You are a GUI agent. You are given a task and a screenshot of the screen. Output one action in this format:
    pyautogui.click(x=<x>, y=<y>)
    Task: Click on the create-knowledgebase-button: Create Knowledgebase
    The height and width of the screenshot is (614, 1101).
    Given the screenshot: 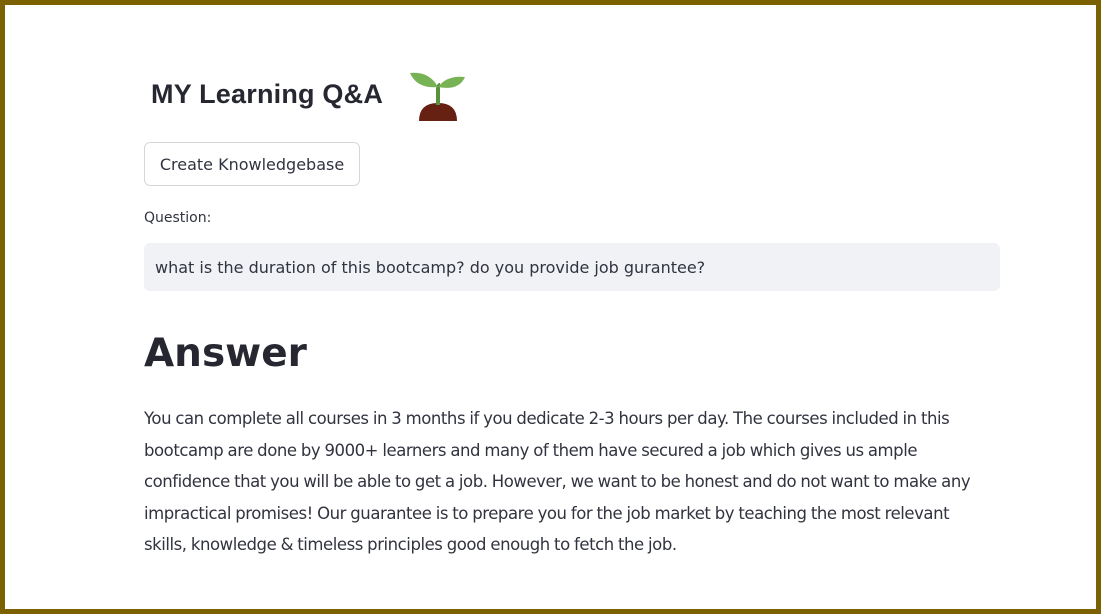 What is the action you would take?
    pyautogui.click(x=252, y=164)
    